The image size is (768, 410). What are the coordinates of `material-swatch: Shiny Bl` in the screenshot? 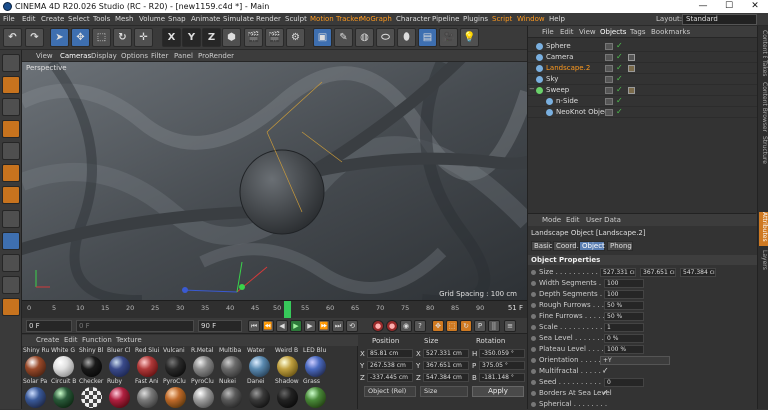 It's located at (92, 362).